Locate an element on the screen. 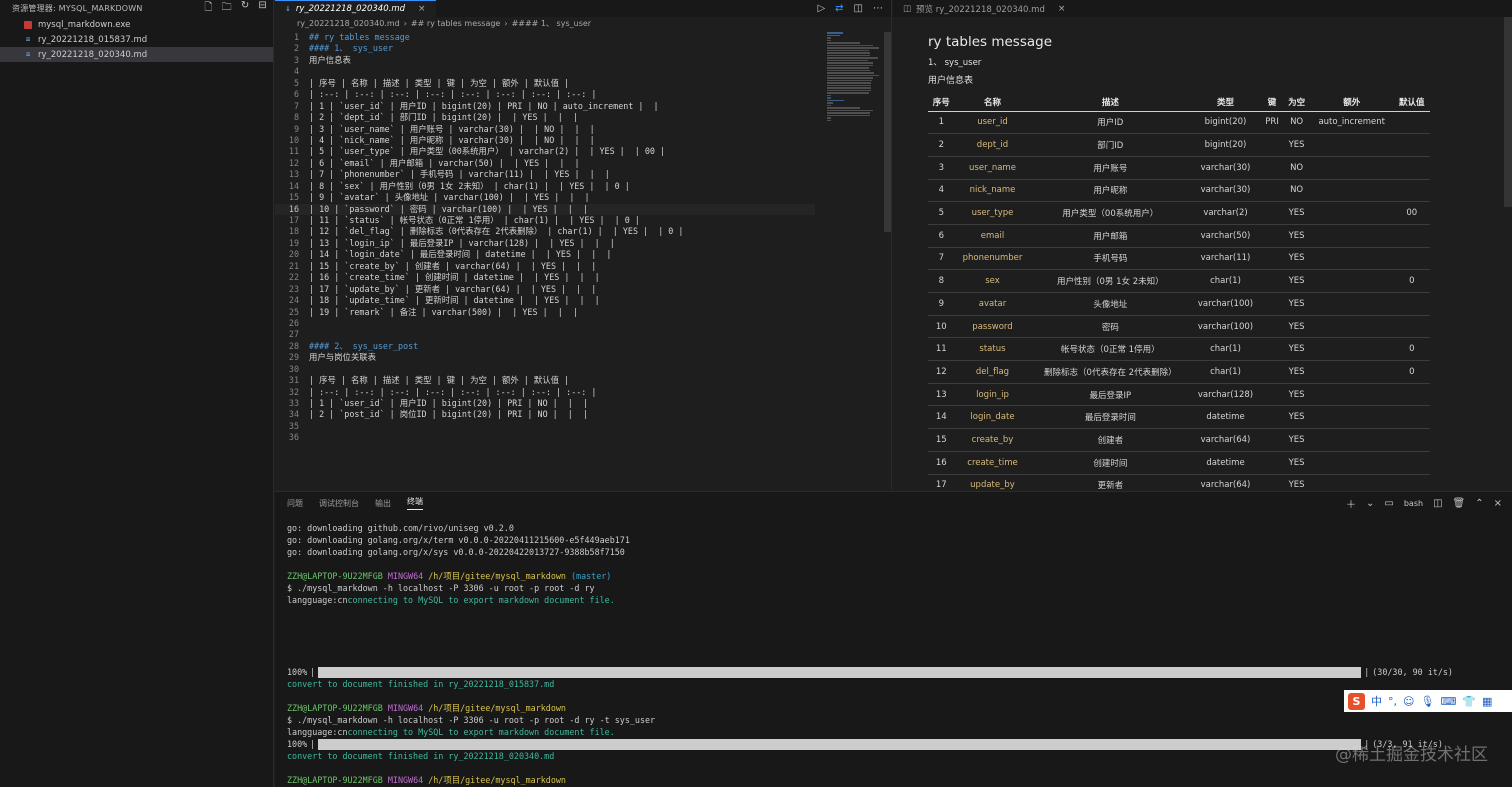 The image size is (1512, 787). code-line: 3 用户信息表 is located at coordinates (545, 60).